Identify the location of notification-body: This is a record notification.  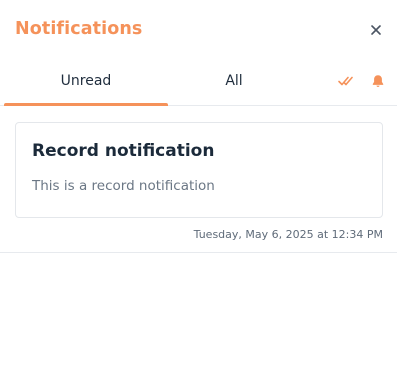
(123, 186).